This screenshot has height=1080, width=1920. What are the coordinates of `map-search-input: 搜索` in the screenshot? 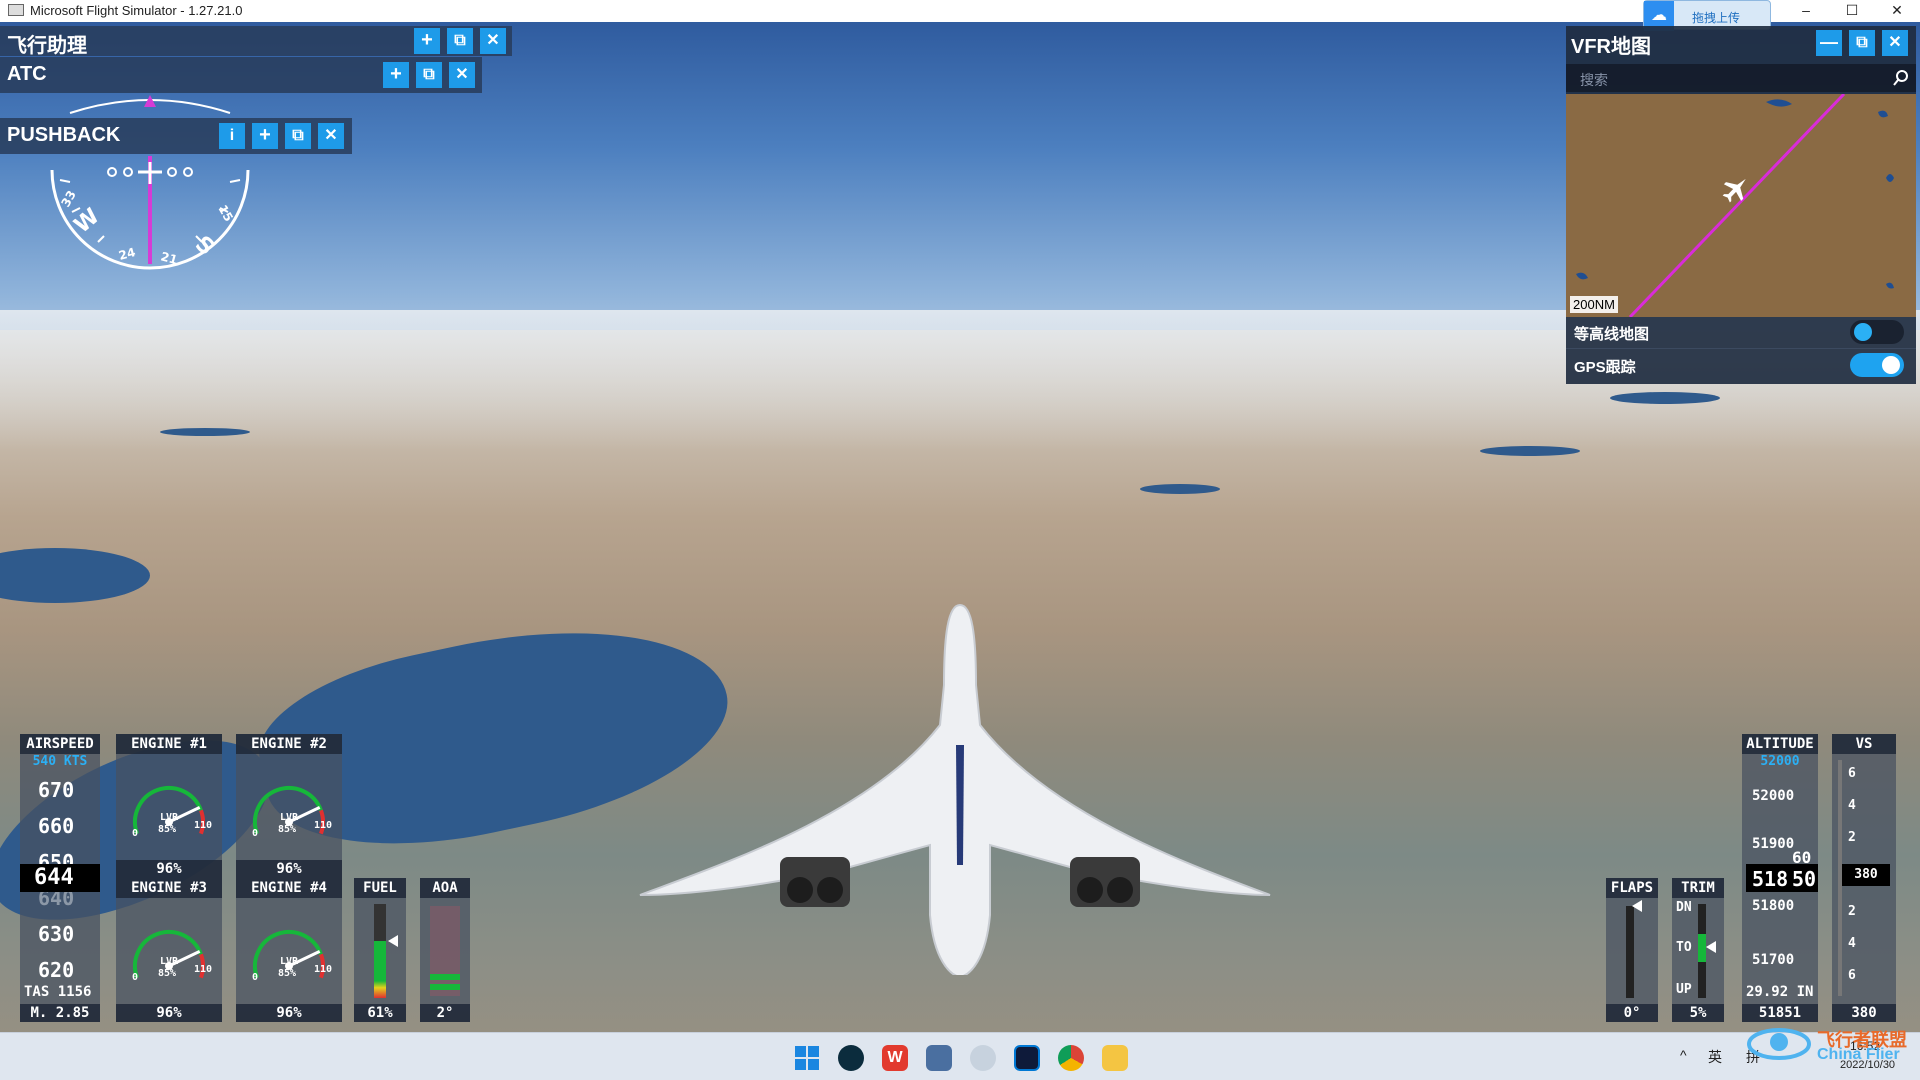 It's located at (1741, 78).